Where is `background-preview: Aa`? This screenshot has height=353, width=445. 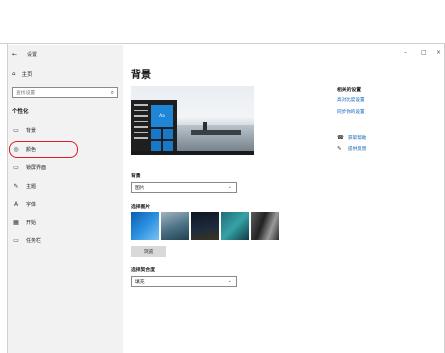 background-preview: Aa is located at coordinates (192, 120).